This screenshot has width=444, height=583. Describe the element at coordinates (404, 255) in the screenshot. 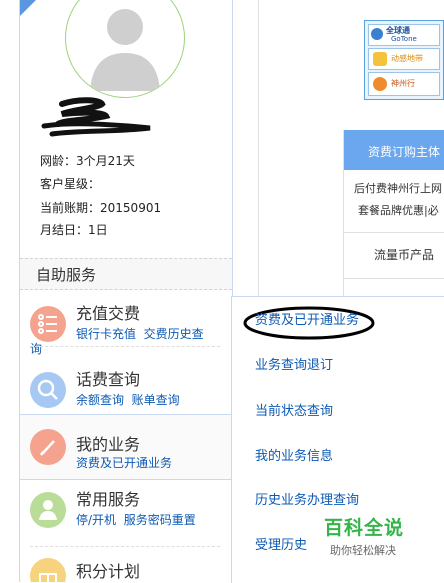

I see `table-cell: 流量币产品` at that location.